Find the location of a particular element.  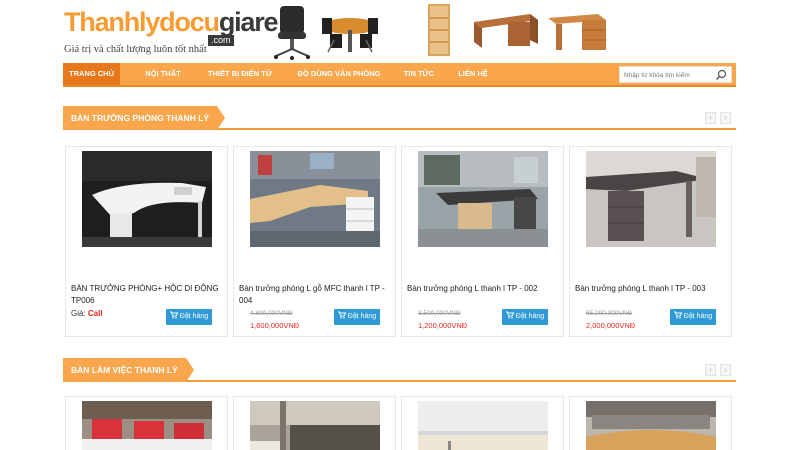

desk-with-drawers-image is located at coordinates (577, 32).